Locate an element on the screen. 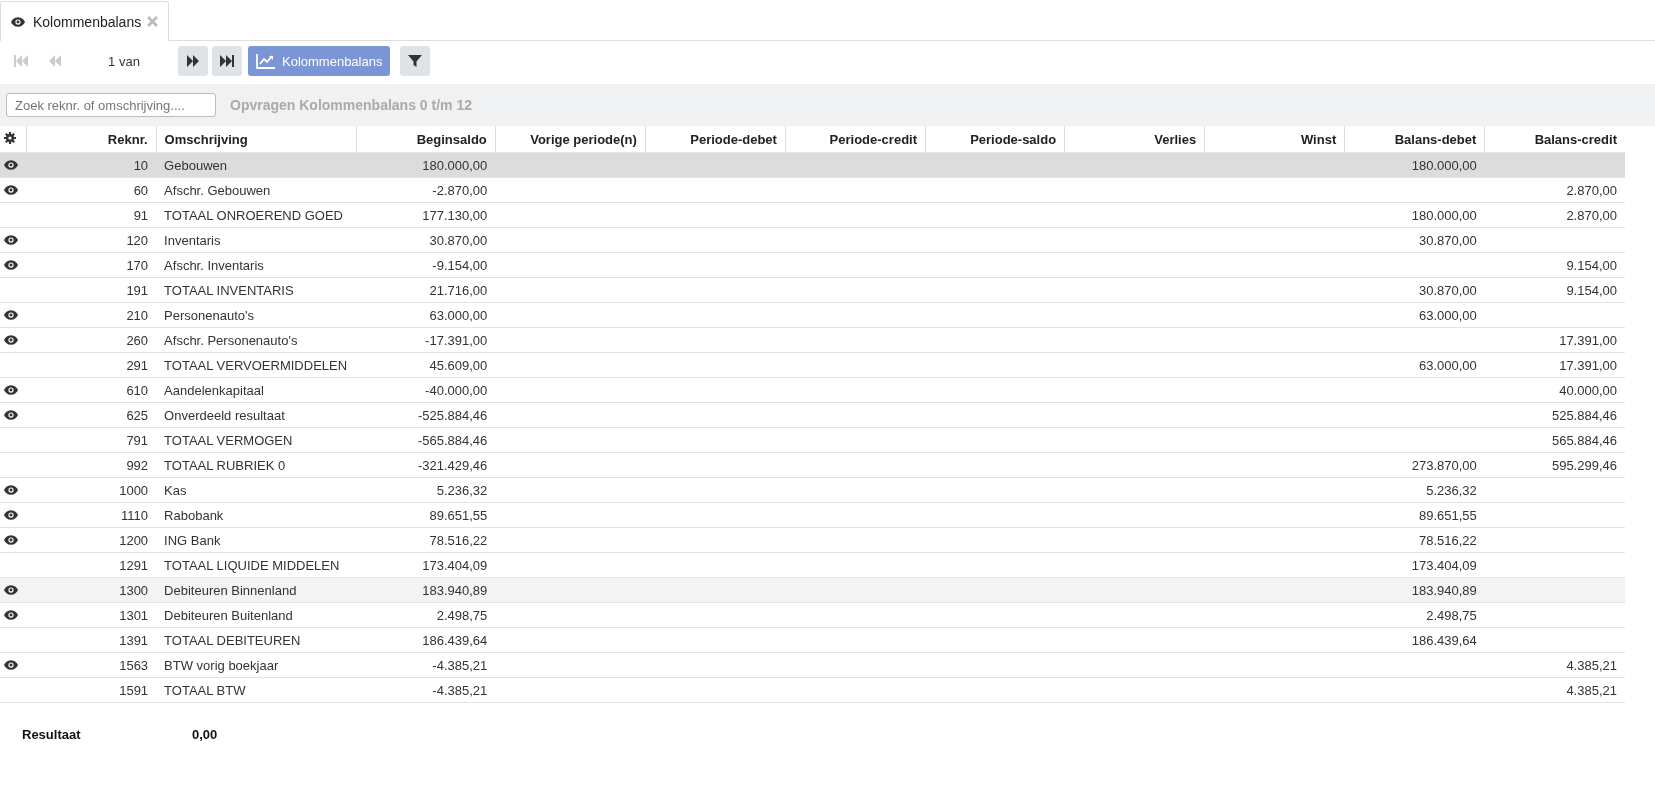 The width and height of the screenshot is (1655, 788). table-cell: 186.439,64 is located at coordinates (455, 640).